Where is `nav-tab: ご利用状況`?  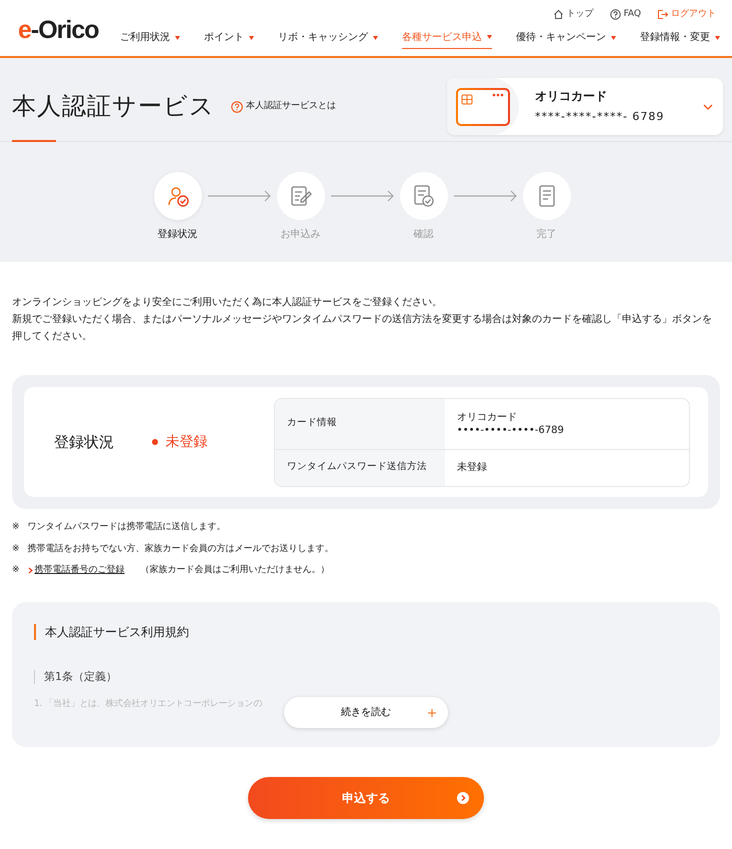
nav-tab: ご利用状況 is located at coordinates (150, 39).